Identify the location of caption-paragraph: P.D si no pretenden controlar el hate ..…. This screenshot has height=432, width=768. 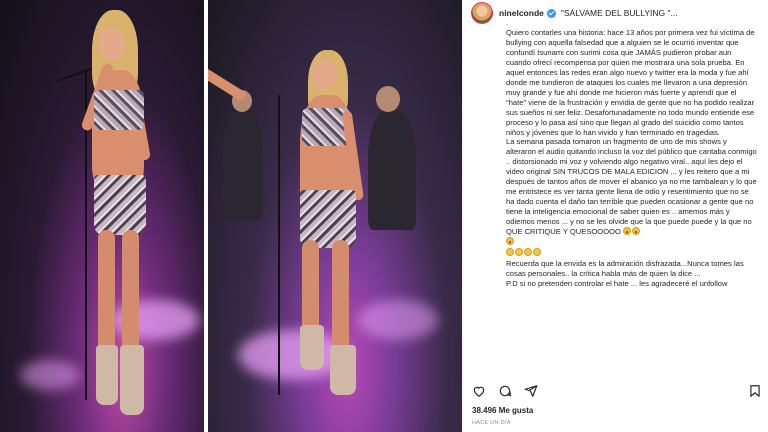
(617, 283).